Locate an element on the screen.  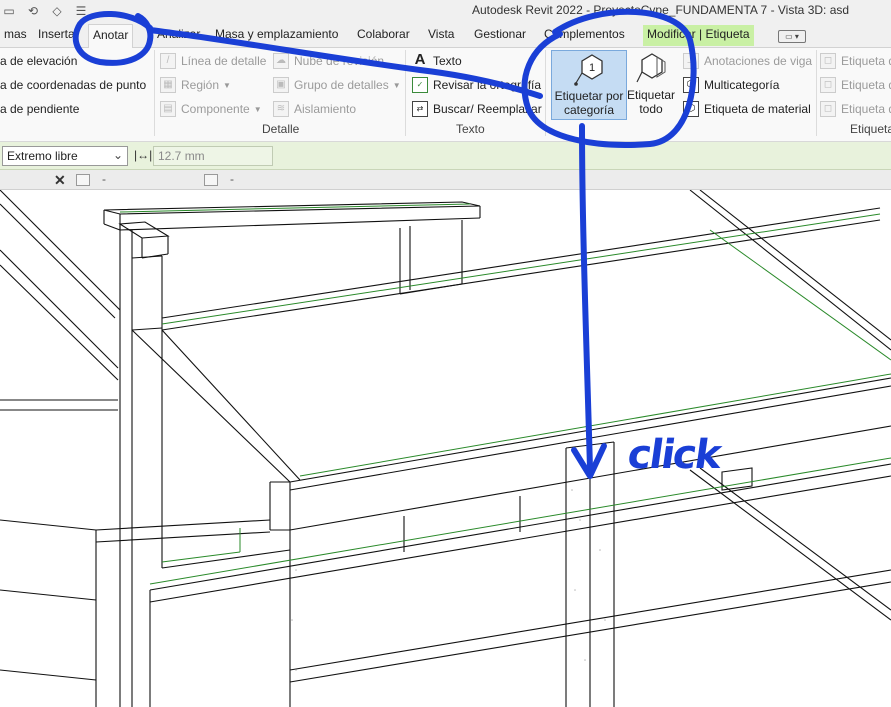
text-button: A Texto is located at coordinates (437, 61).